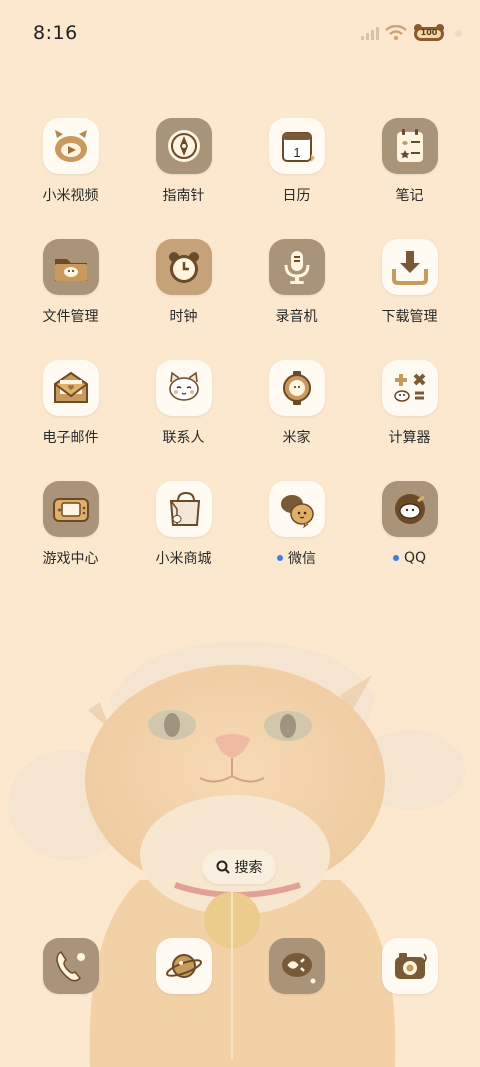  I want to click on signal-icon, so click(370, 33).